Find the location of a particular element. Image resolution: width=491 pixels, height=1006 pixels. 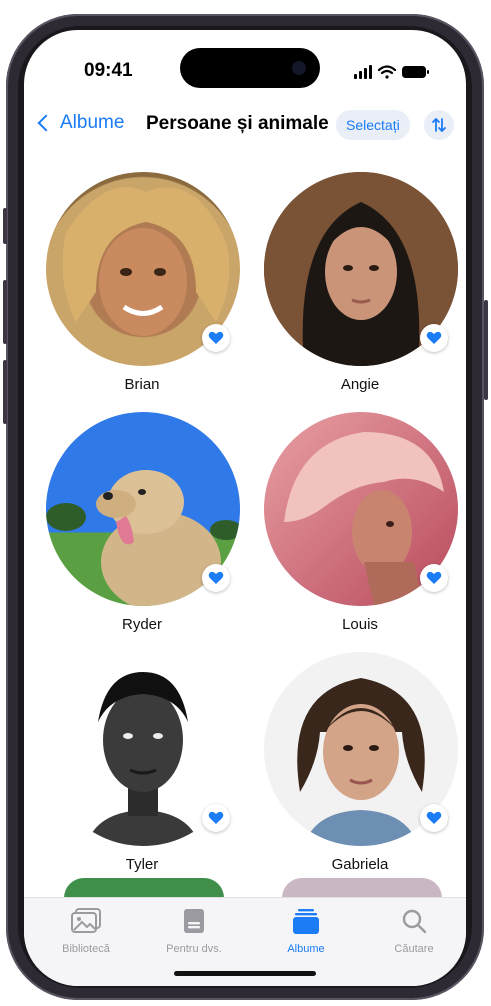

person-card-ryder: Ryder is located at coordinates (142, 527).